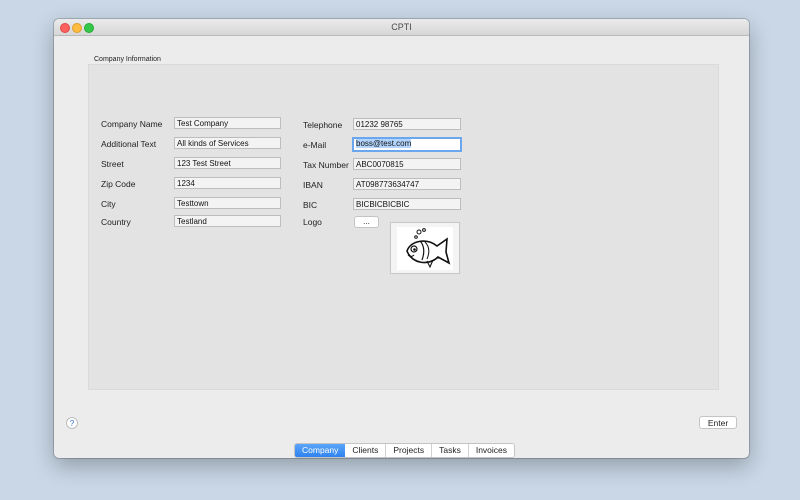  I want to click on country-field: Testland, so click(227, 221).